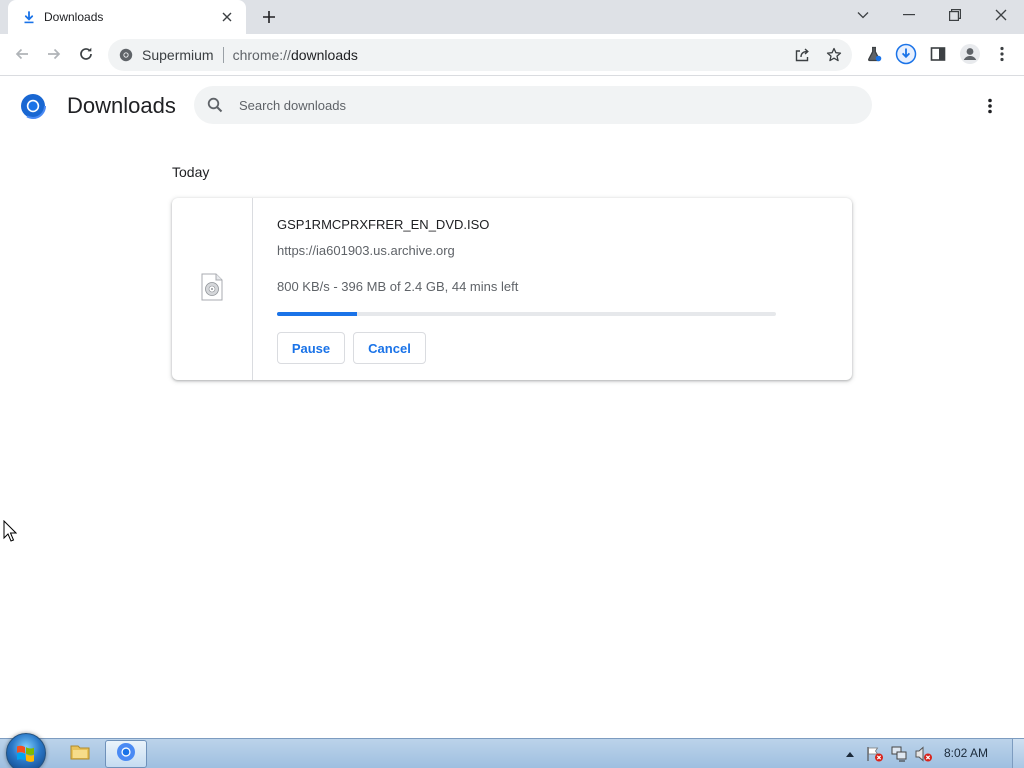 This screenshot has width=1024, height=768. What do you see at coordinates (906, 54) in the screenshot?
I see `downloads-toolbar-button` at bounding box center [906, 54].